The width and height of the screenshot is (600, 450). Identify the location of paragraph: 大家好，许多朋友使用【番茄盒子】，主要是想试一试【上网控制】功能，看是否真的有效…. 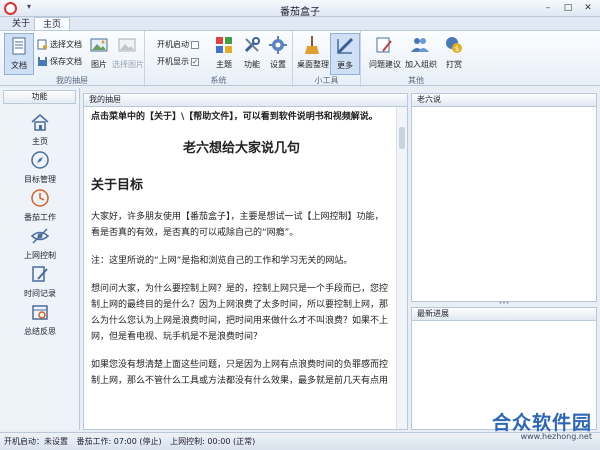
(237, 225).